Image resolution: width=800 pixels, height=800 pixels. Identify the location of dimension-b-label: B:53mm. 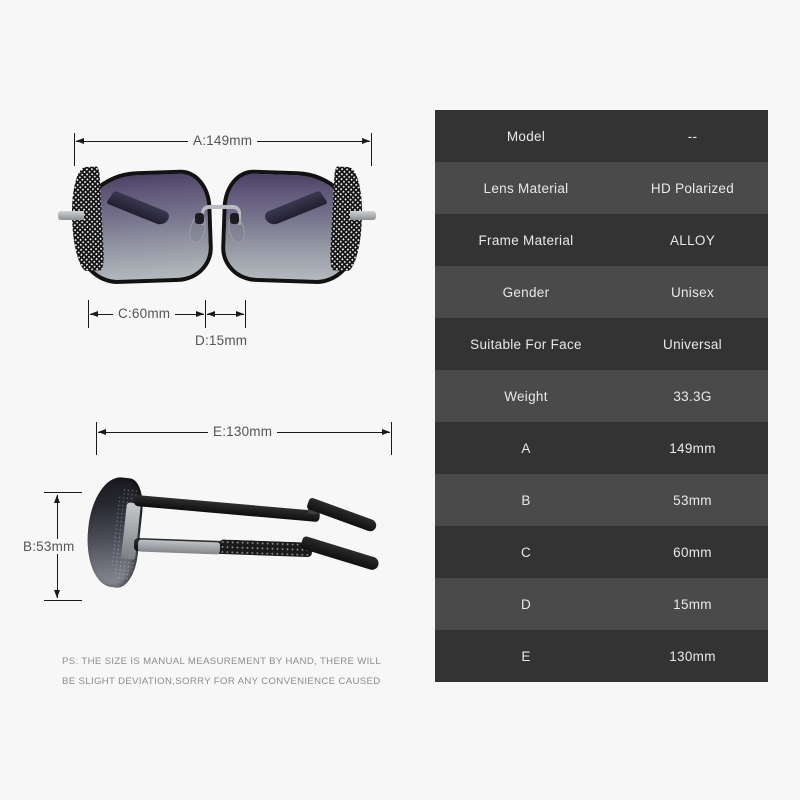
(49, 546).